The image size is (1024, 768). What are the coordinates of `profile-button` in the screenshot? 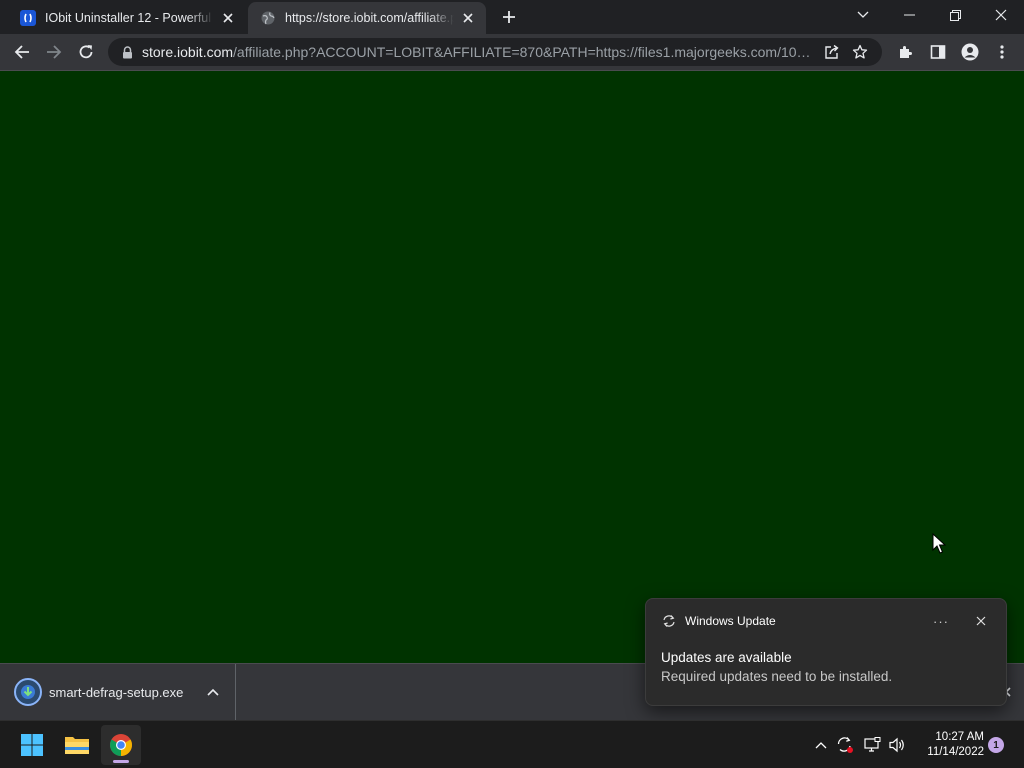 It's located at (970, 52).